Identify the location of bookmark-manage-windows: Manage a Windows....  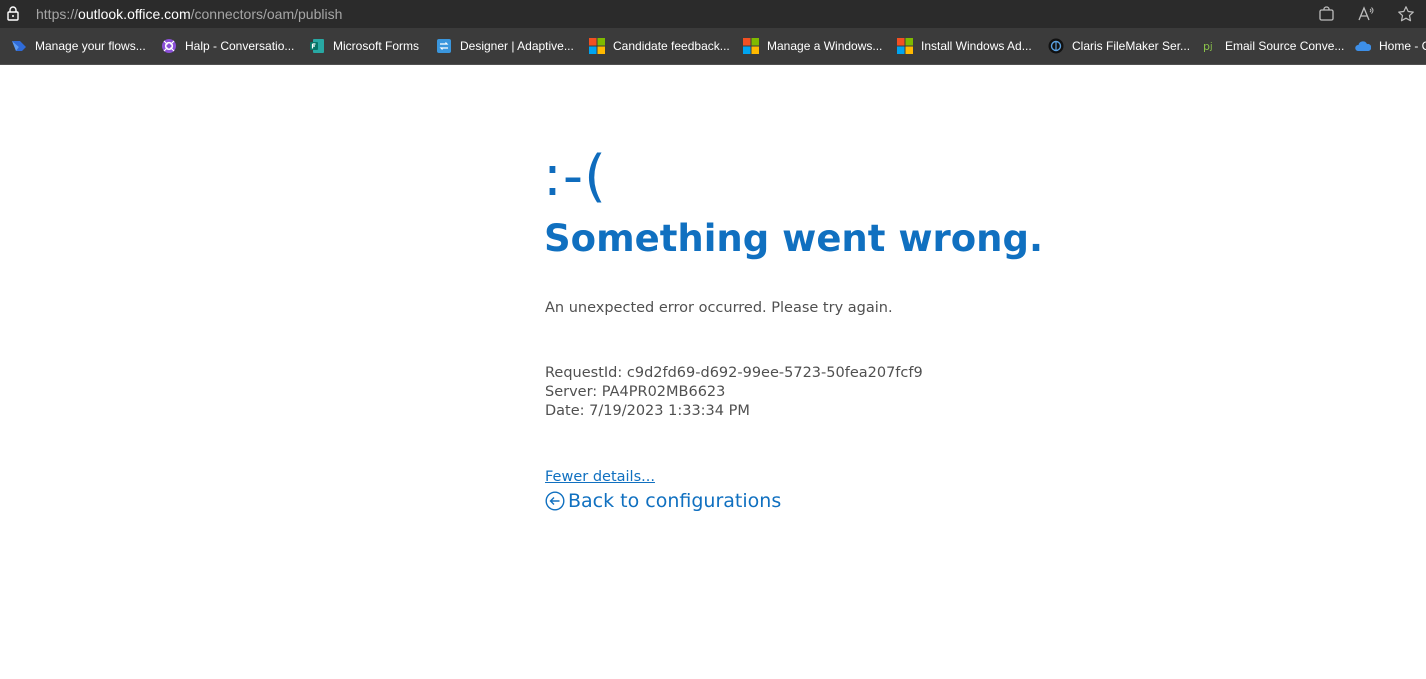
(812, 46).